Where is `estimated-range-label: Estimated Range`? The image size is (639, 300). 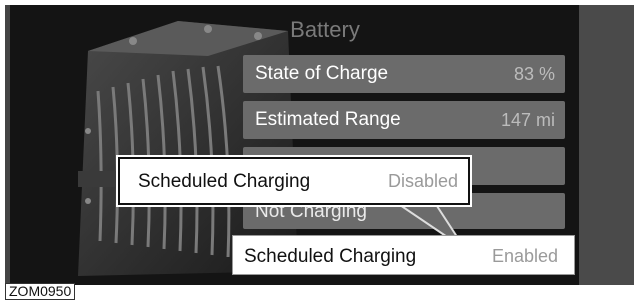
estimated-range-label: Estimated Range is located at coordinates (328, 119).